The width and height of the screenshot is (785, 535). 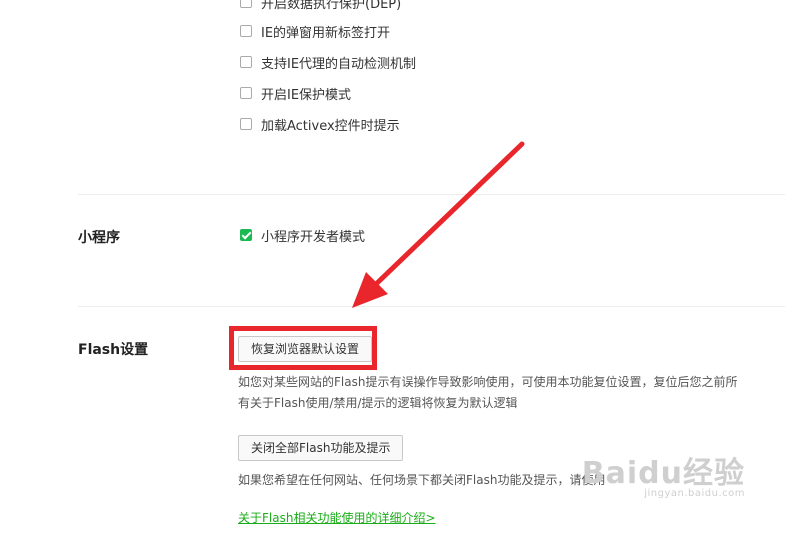 I want to click on baidu-watermark: Baidu经验 jingyan.baidu.com, so click(x=663, y=473).